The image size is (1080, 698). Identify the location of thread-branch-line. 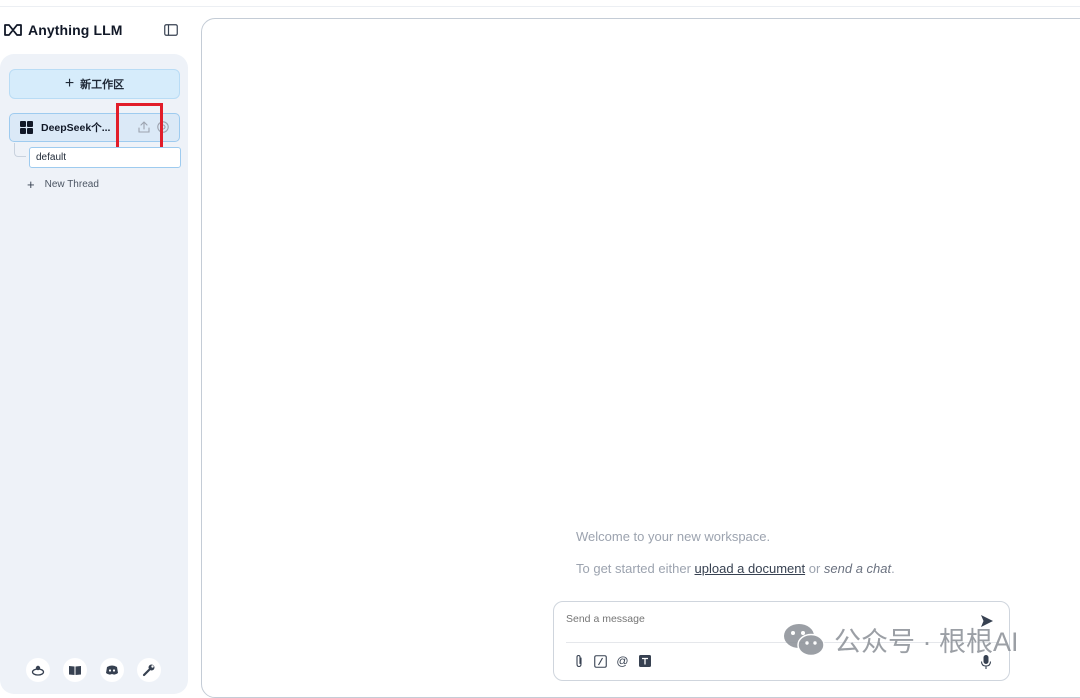
(20, 150).